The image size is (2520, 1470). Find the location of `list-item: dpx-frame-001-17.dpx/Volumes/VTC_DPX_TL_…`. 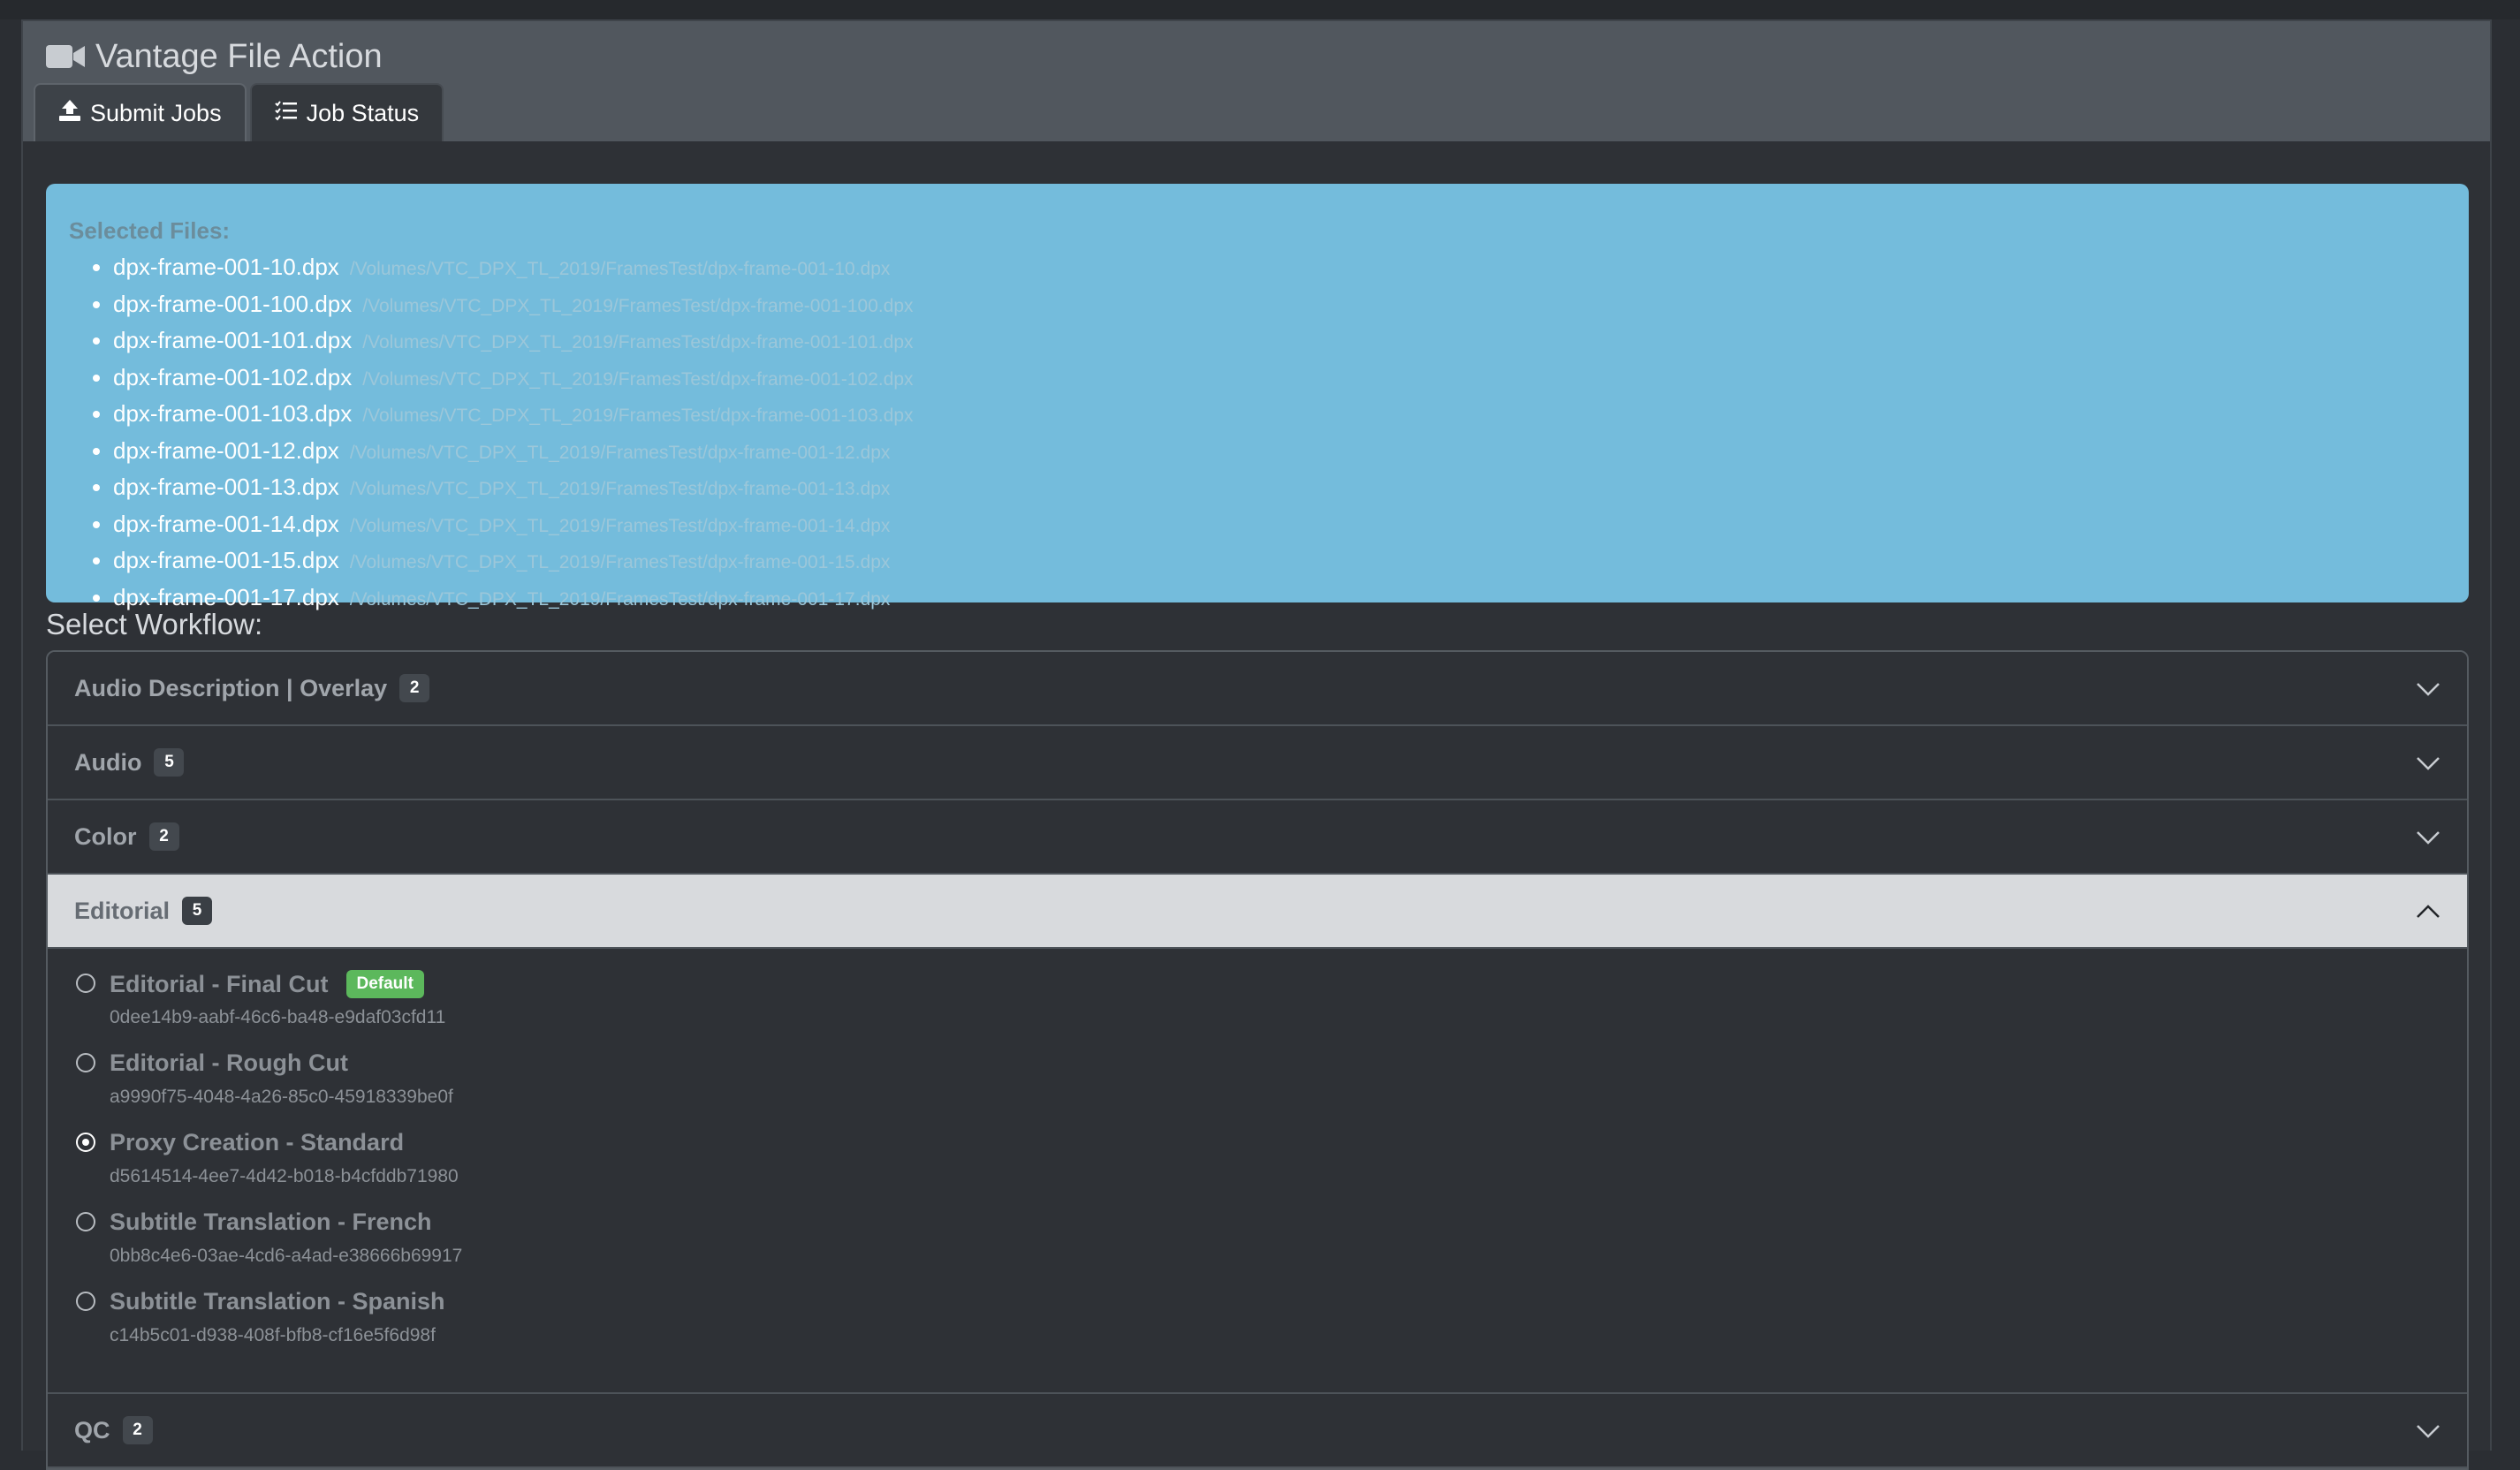

list-item: dpx-frame-001-17.dpx/Volumes/VTC_DPX_TL_… is located at coordinates (1279, 599).